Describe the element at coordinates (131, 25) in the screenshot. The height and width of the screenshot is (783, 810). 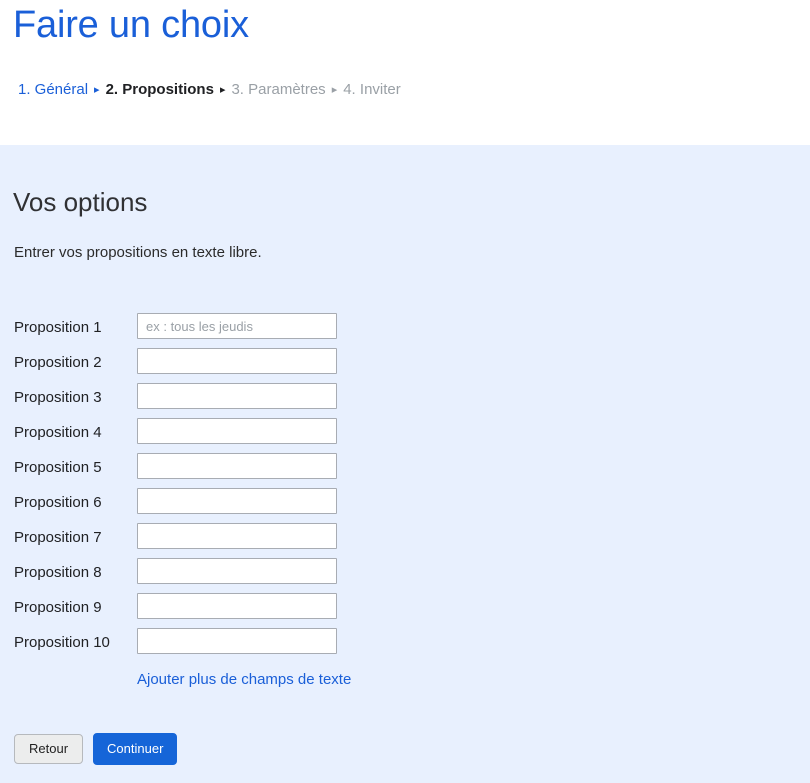
I see `page-title: Faire un choix` at that location.